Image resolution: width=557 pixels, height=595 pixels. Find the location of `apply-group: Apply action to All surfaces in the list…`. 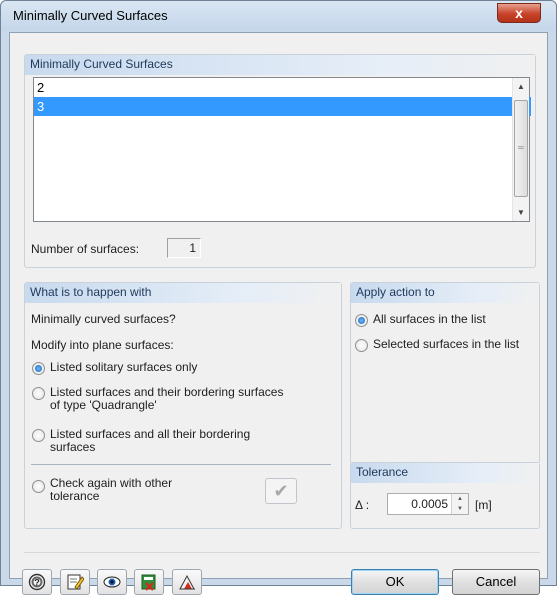

apply-group: Apply action to All surfaces in the list… is located at coordinates (445, 373).